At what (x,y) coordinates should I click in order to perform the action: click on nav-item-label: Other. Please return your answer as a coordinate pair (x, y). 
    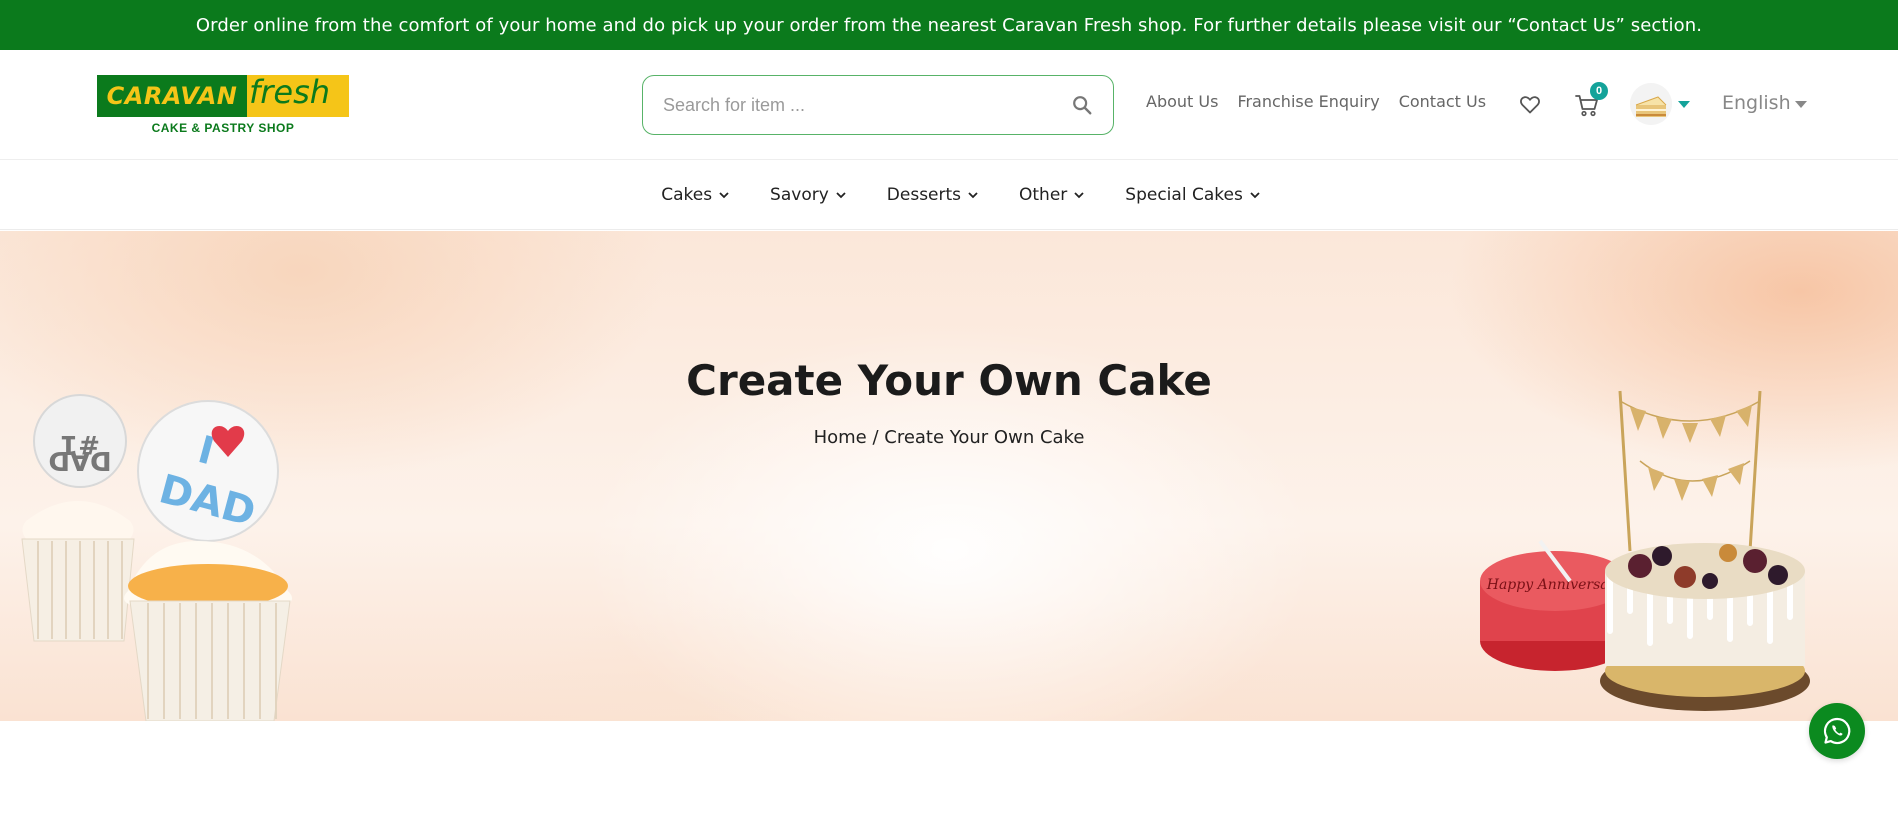
    Looking at the image, I should click on (1043, 195).